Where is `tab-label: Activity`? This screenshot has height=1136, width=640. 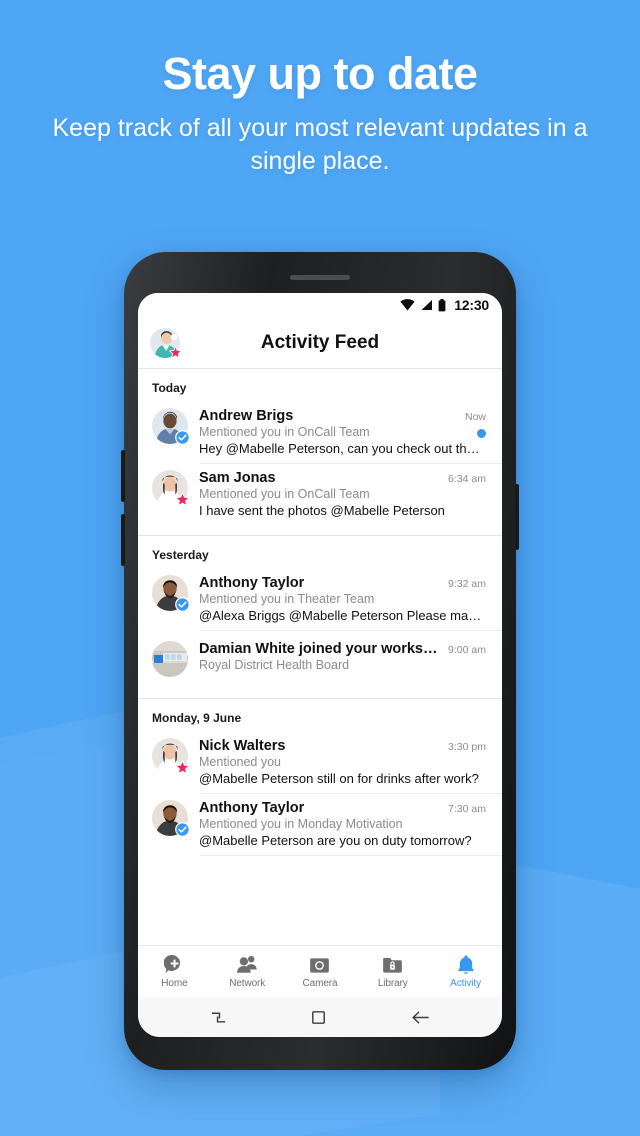 tab-label: Activity is located at coordinates (466, 983).